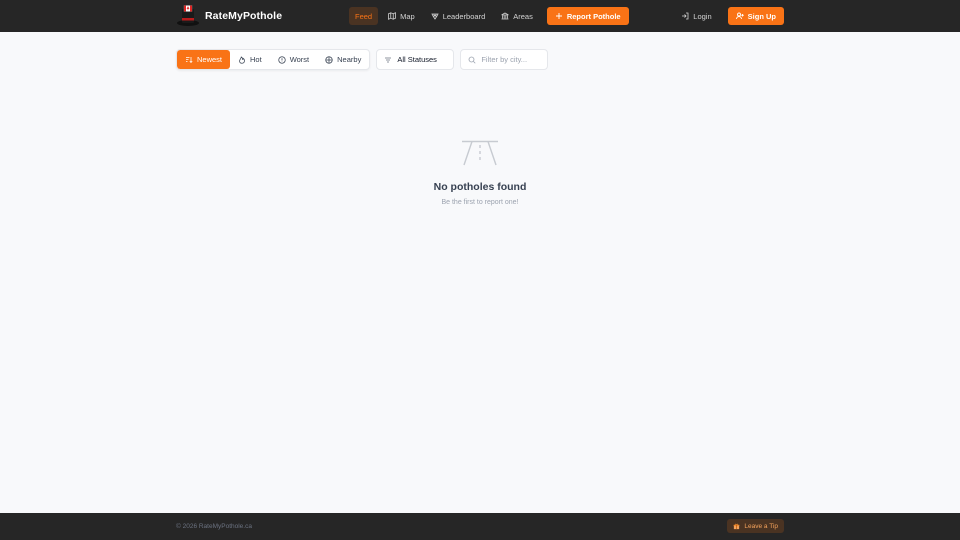 The image size is (960, 540). Describe the element at coordinates (242, 59) in the screenshot. I see `flame-icon` at that location.